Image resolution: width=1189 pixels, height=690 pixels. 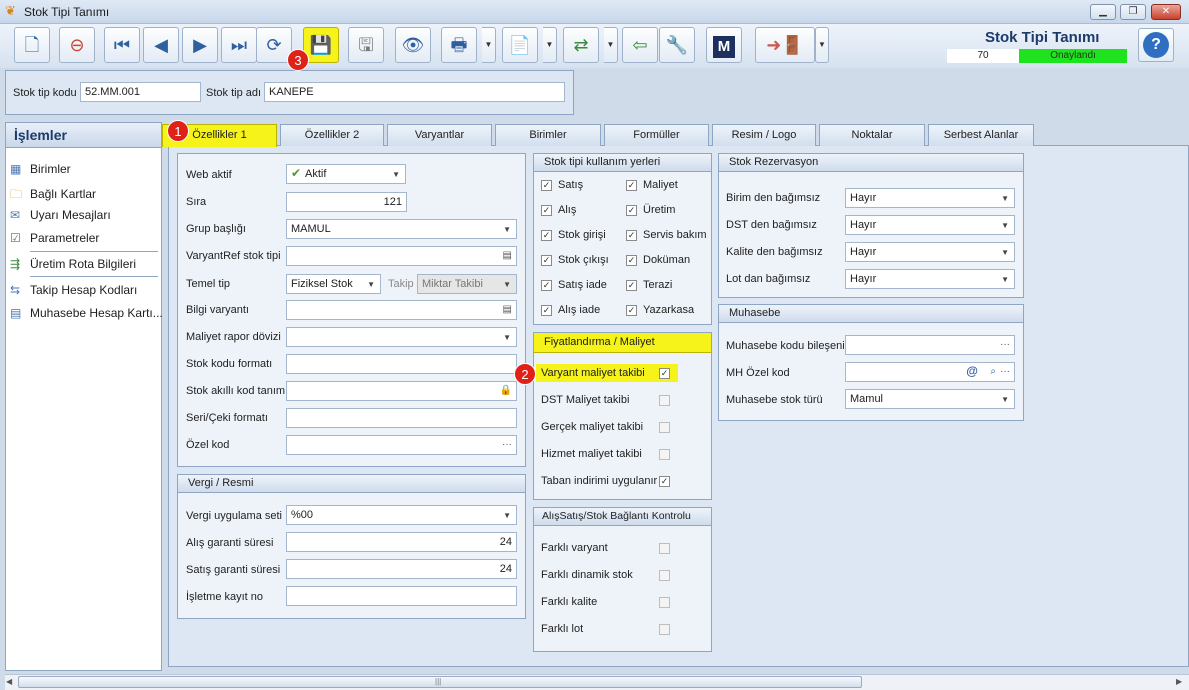 What do you see at coordinates (73, 264) in the screenshot?
I see `sidebar-item-uretim-rota: ⇶ Üretim Rota Bilgileri` at bounding box center [73, 264].